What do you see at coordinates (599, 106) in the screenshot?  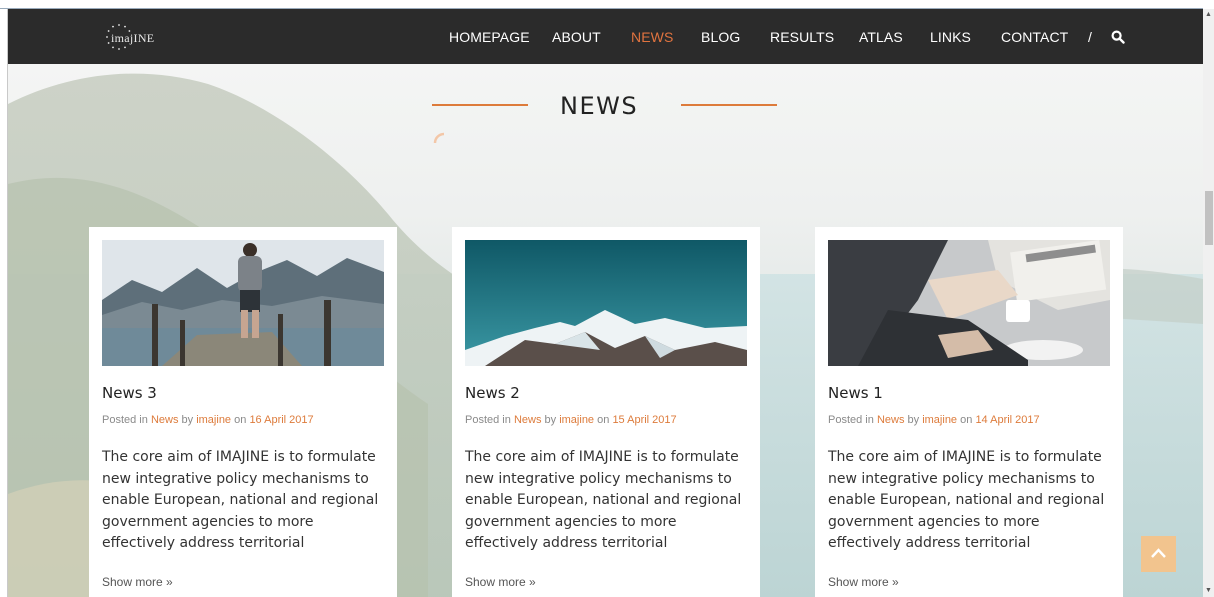 I see `page-title: NEWS` at bounding box center [599, 106].